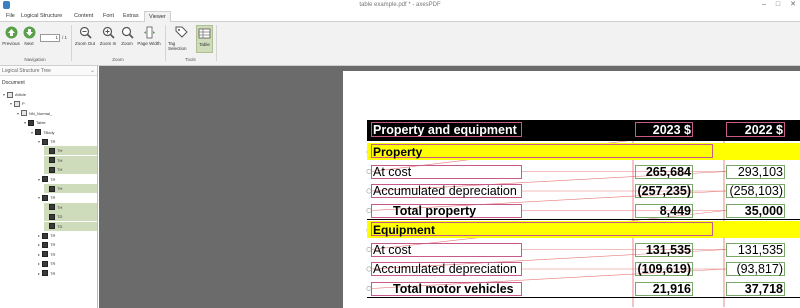 This screenshot has height=308, width=800. Describe the element at coordinates (668, 171) in the screenshot. I see `value-2023-cell: 265,684` at that location.